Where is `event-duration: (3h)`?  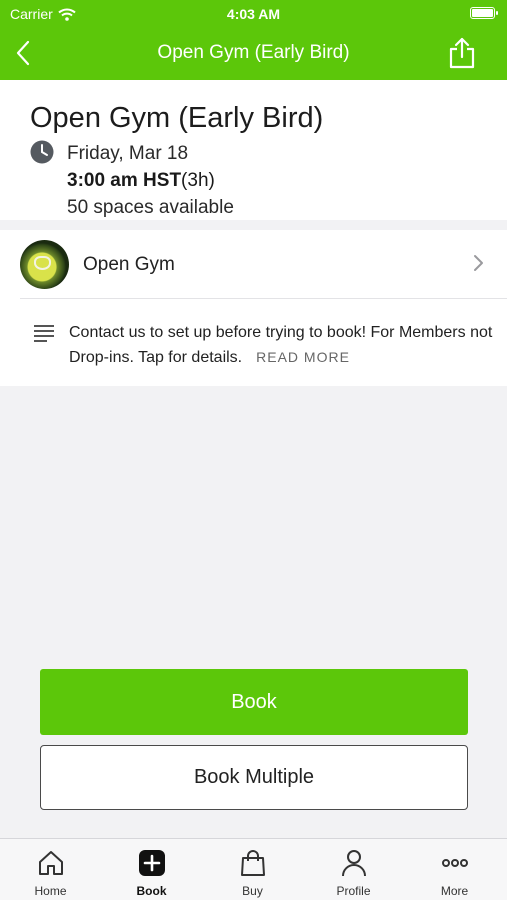 event-duration: (3h) is located at coordinates (198, 180).